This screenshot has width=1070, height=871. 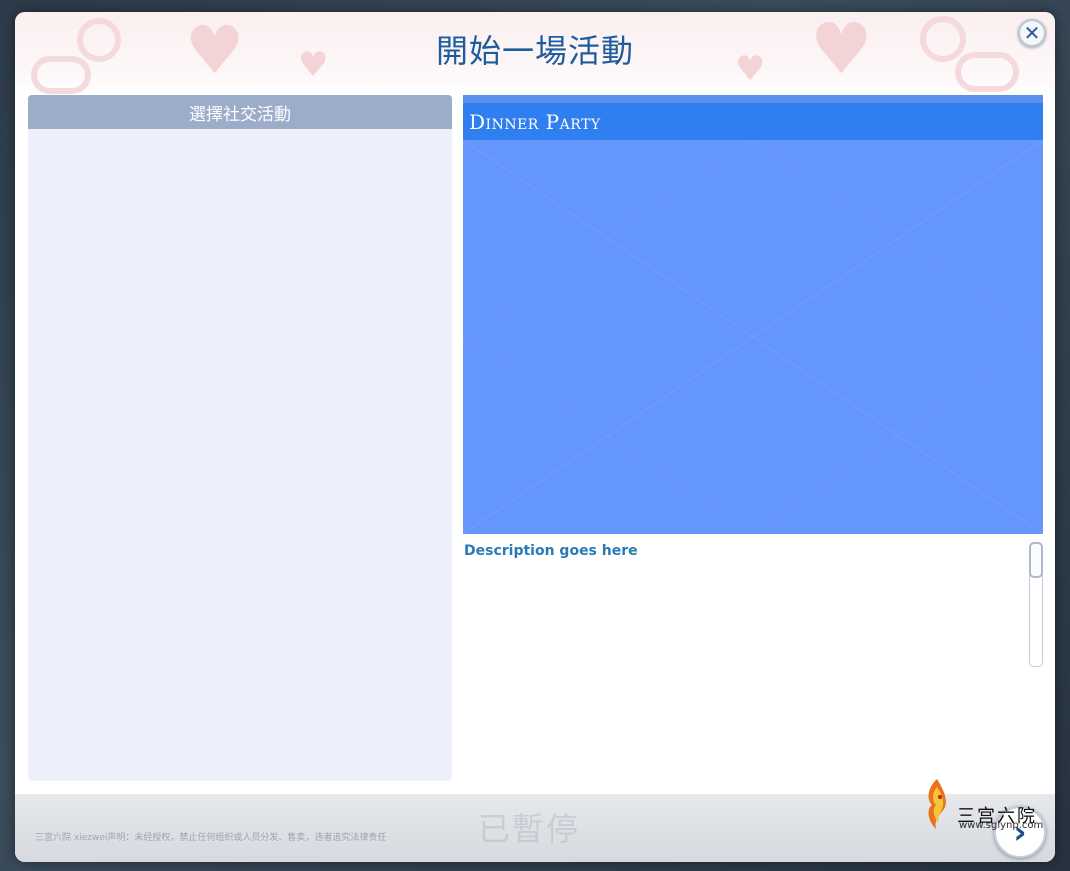 I want to click on close-icon: ✕, so click(x=1032, y=33).